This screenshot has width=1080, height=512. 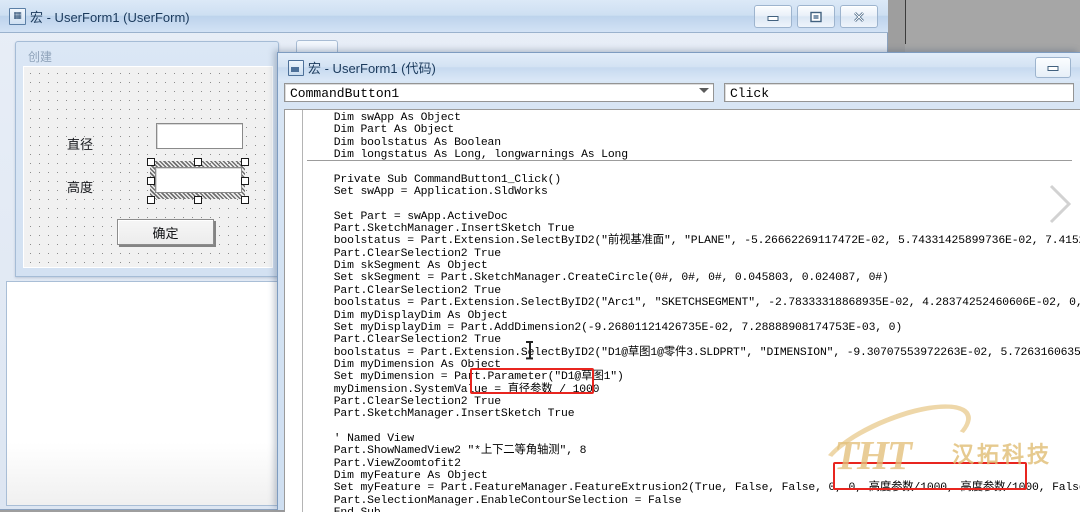 I want to click on confirm-button: 确定, so click(x=165, y=232).